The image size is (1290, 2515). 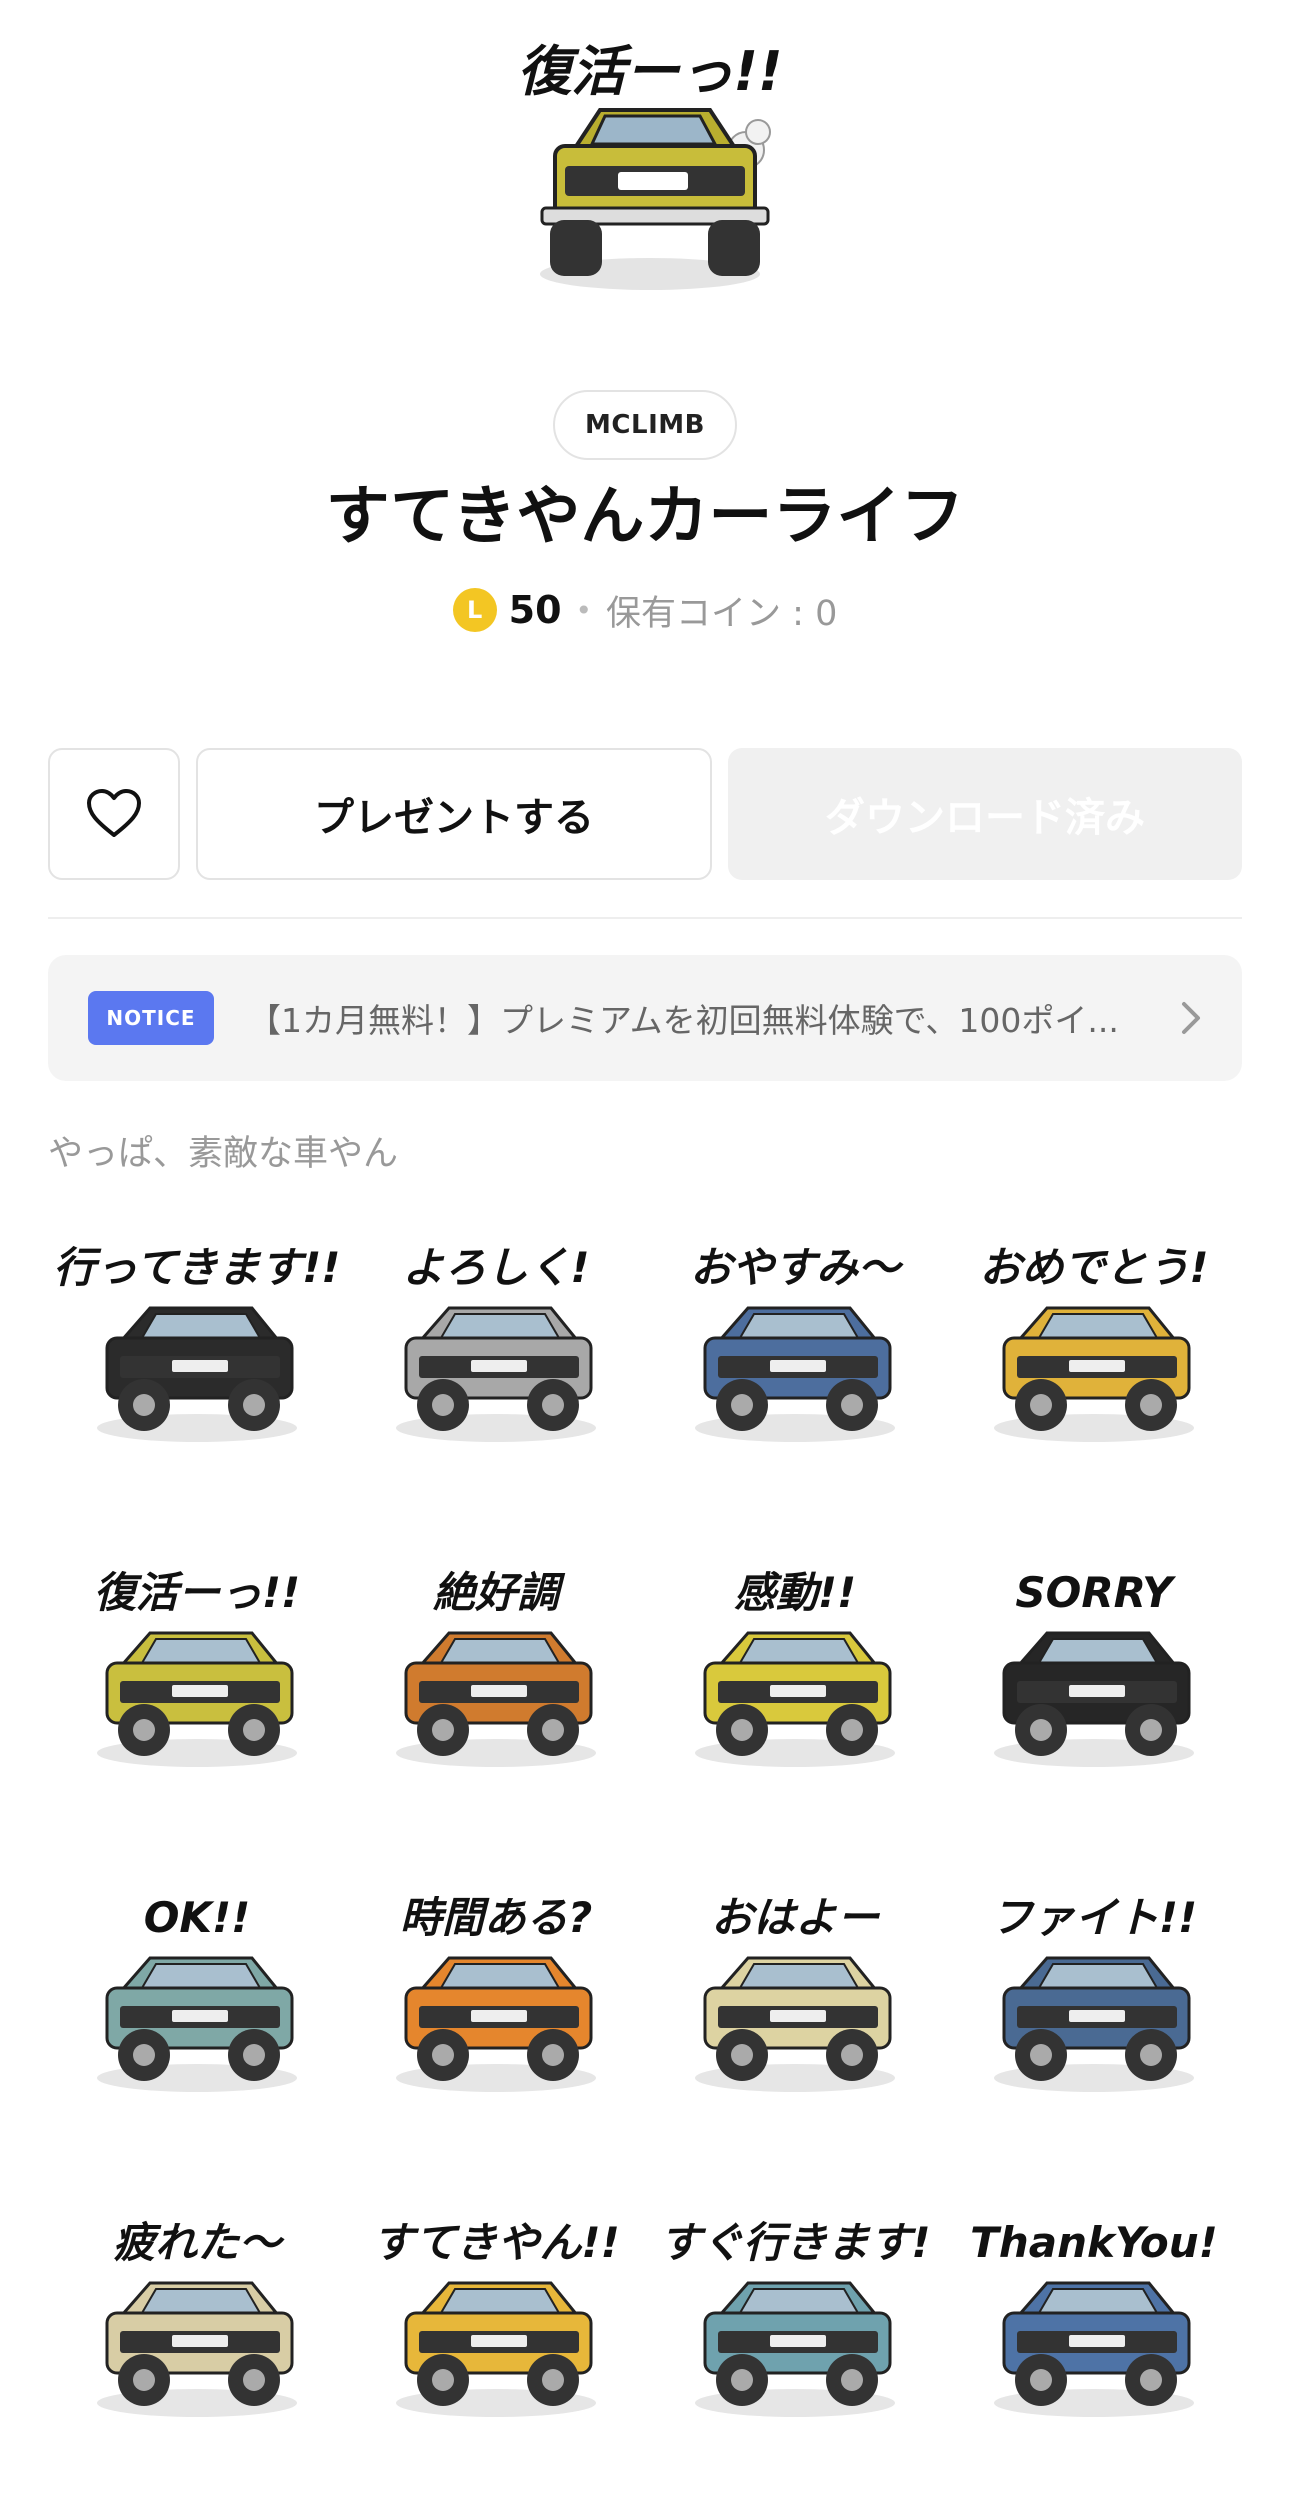 What do you see at coordinates (474, 610) in the screenshot?
I see `coin-icon: L` at bounding box center [474, 610].